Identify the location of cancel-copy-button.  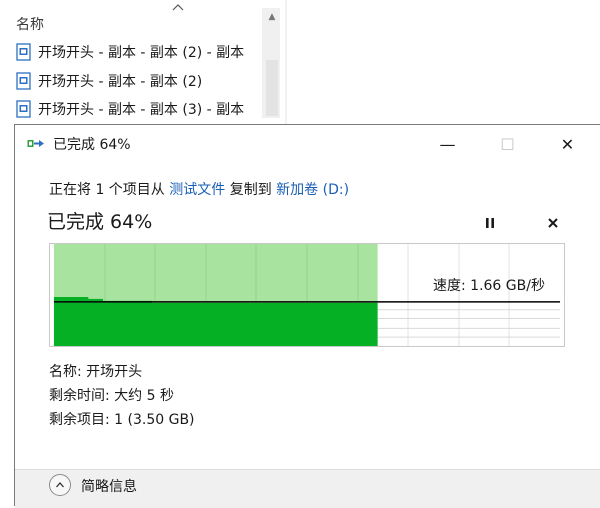
(553, 223).